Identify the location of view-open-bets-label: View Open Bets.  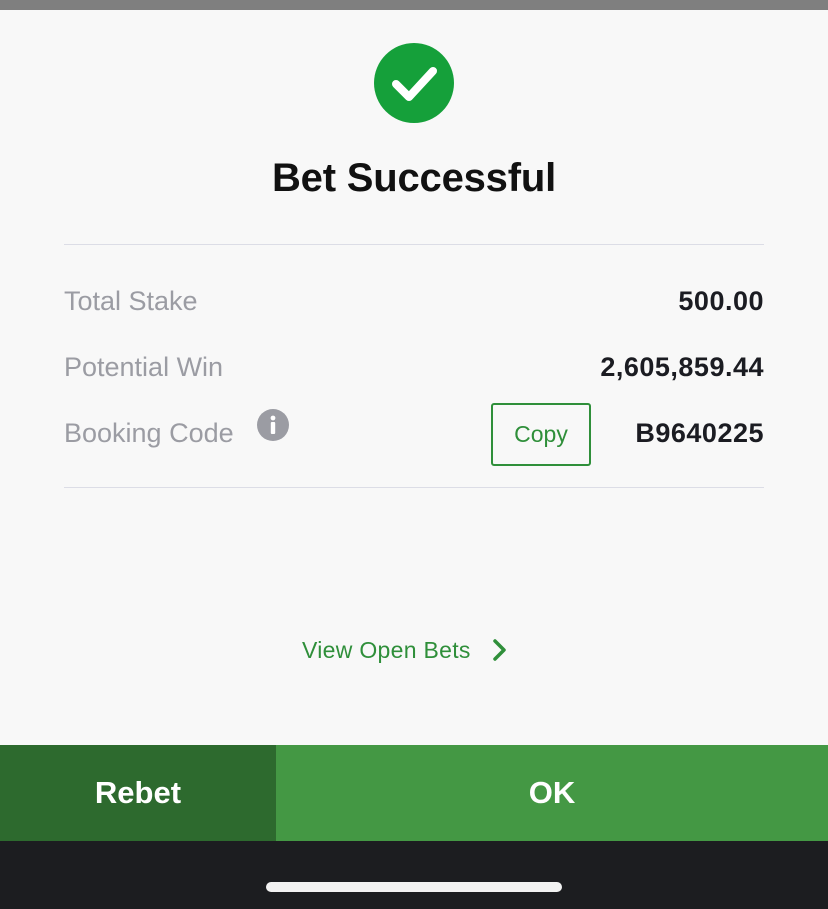
(386, 649).